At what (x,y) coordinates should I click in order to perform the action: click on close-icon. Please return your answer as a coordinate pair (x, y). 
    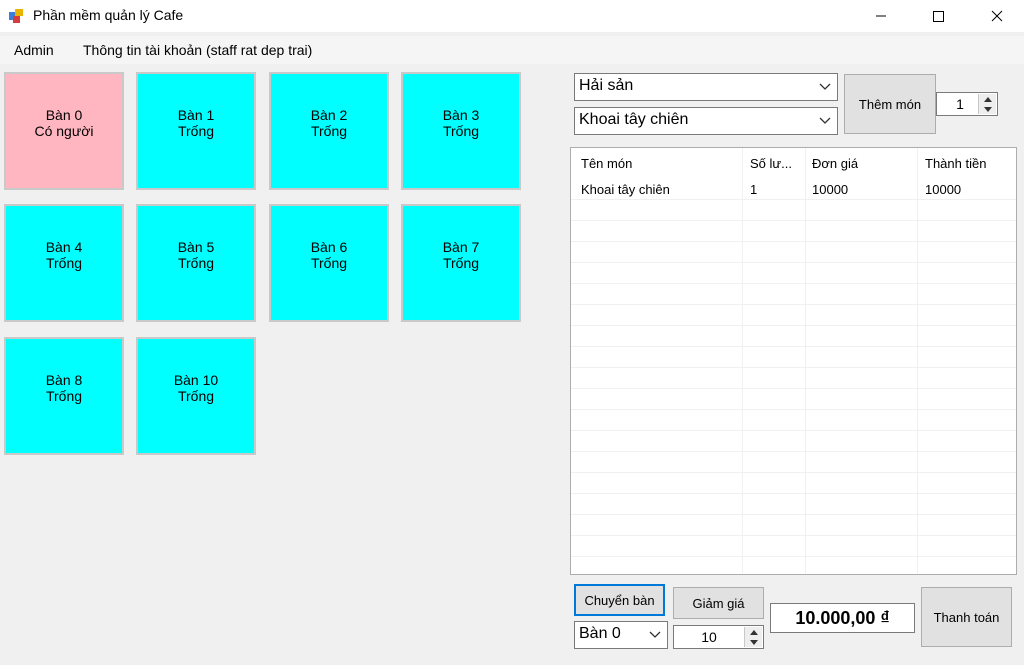
    Looking at the image, I should click on (997, 16).